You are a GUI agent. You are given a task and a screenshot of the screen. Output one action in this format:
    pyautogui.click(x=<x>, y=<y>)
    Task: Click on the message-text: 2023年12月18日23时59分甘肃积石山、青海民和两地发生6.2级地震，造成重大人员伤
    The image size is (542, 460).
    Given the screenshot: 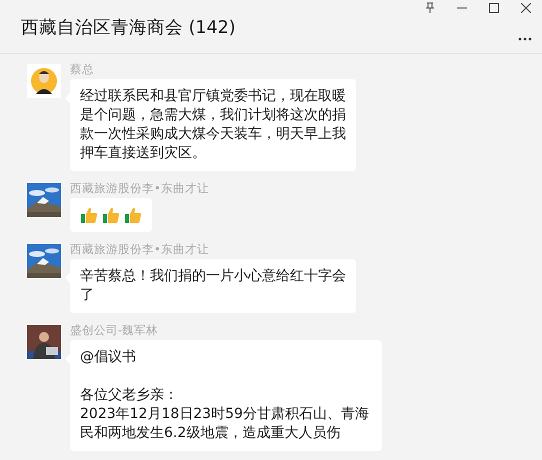 What is the action you would take?
    pyautogui.click(x=225, y=424)
    